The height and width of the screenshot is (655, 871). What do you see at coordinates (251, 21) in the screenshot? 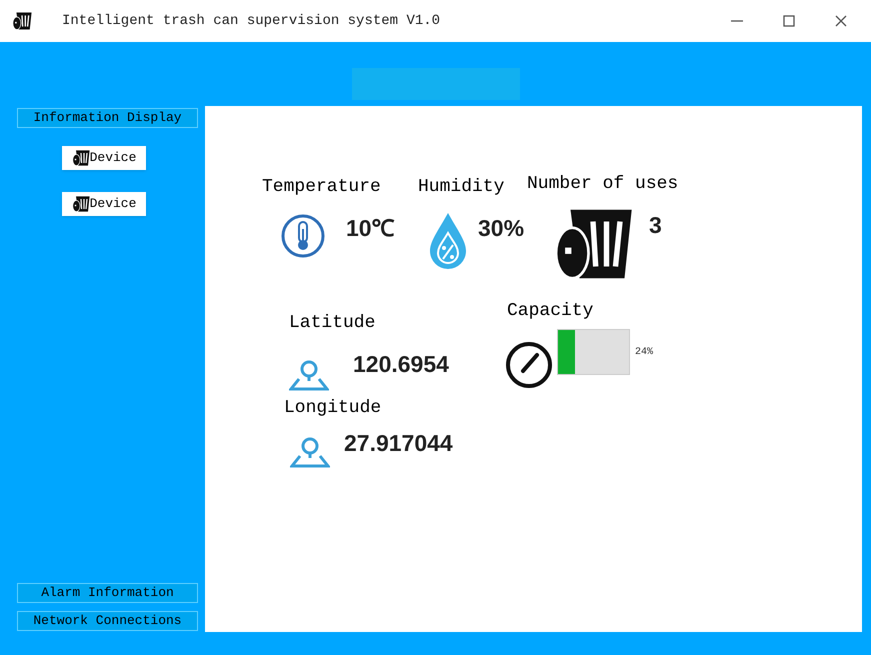
I see `window-title: Intelligent trash can supervision system V1.0` at bounding box center [251, 21].